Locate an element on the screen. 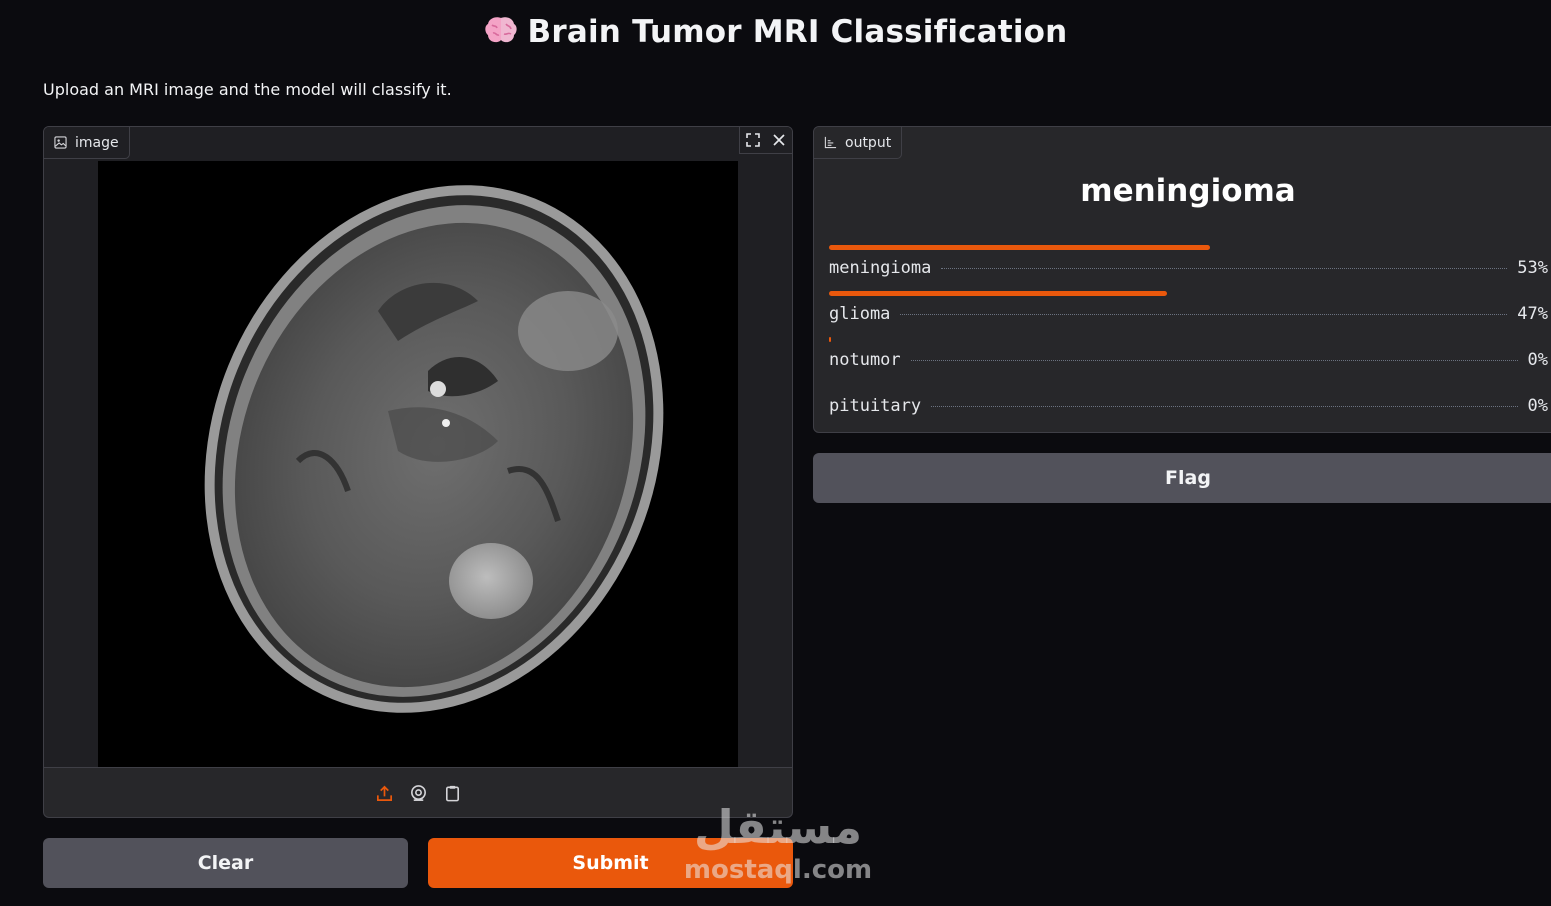  fullscreen-button is located at coordinates (753, 140).